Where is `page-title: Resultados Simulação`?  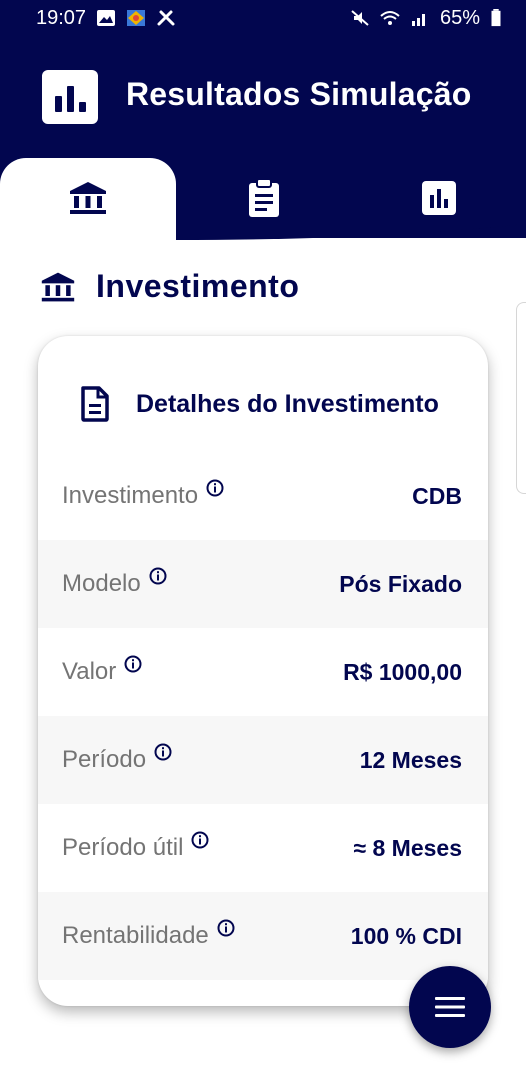 page-title: Resultados Simulação is located at coordinates (299, 94).